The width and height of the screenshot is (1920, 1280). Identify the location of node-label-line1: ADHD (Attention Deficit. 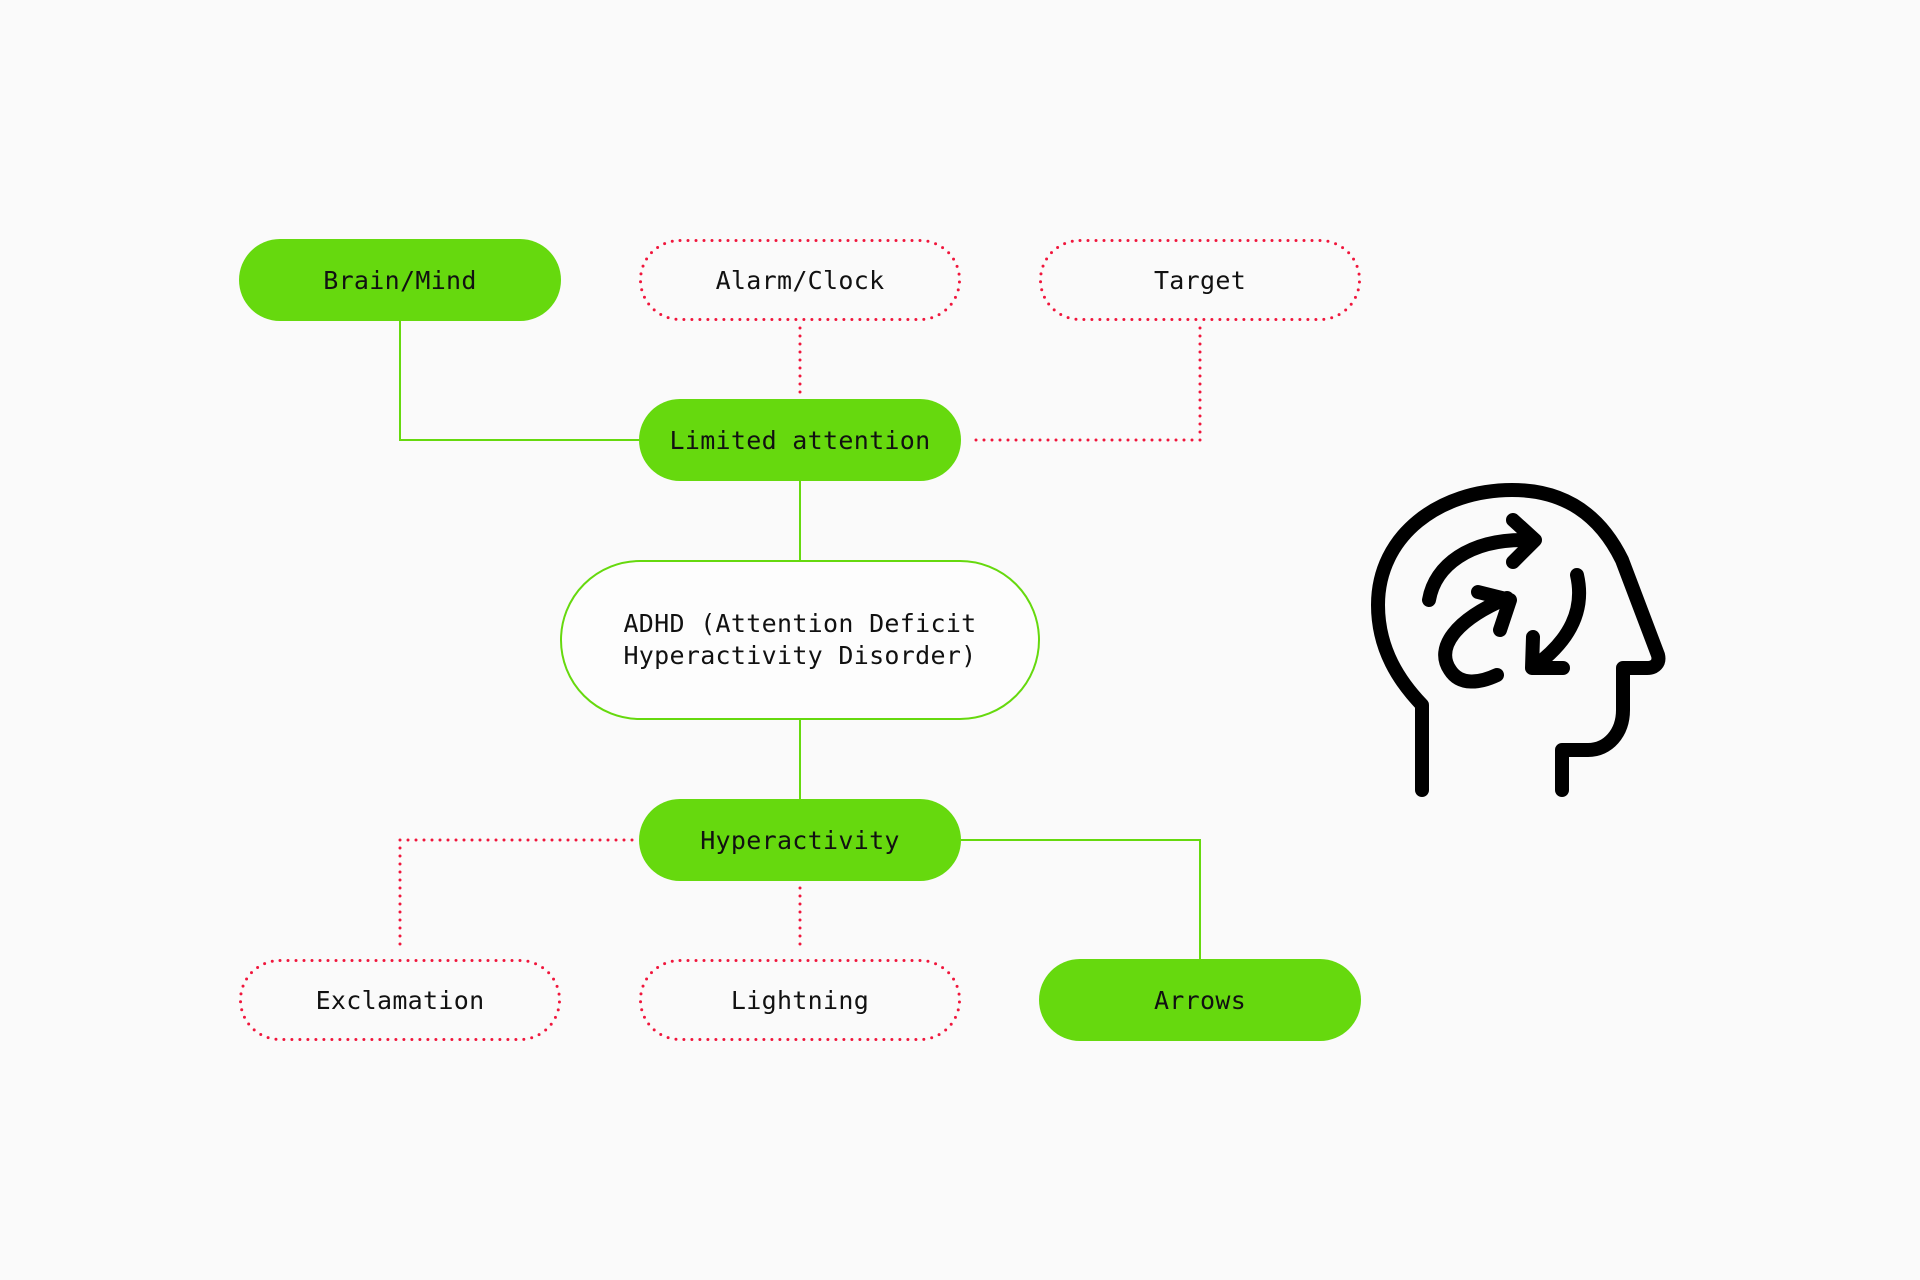
(800, 623).